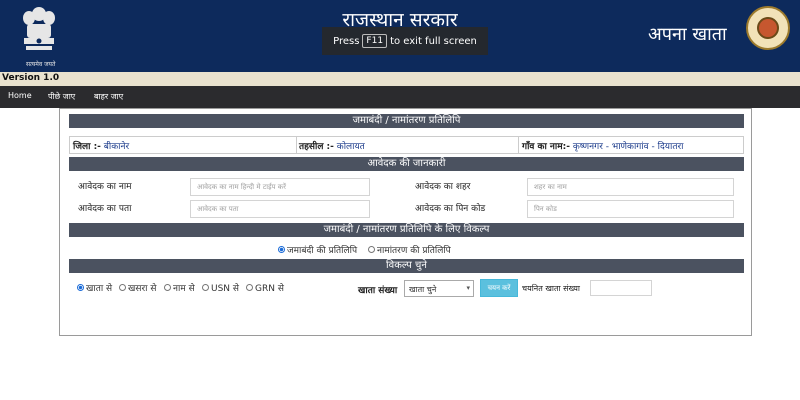 This screenshot has width=800, height=400. I want to click on fullscreen-suffix: to exit full screen, so click(433, 41).